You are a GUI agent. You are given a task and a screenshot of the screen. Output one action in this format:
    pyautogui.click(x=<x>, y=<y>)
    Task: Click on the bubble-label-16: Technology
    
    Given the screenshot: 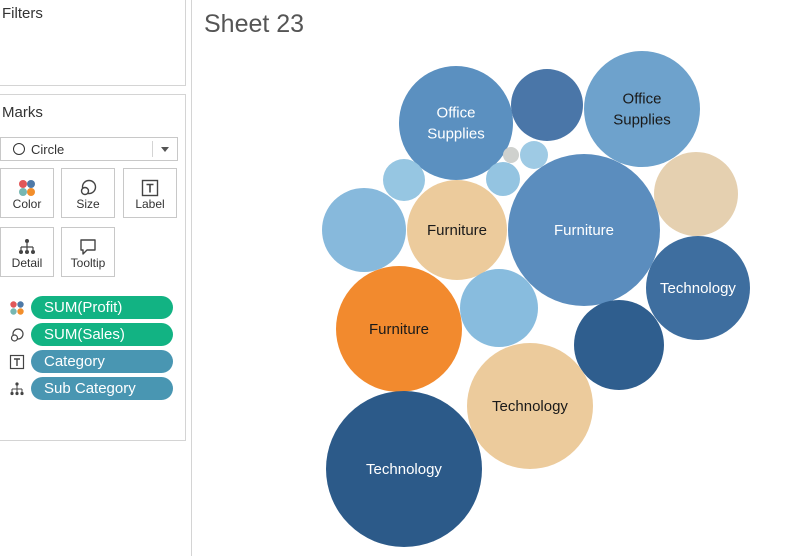 What is the action you would take?
    pyautogui.click(x=404, y=469)
    